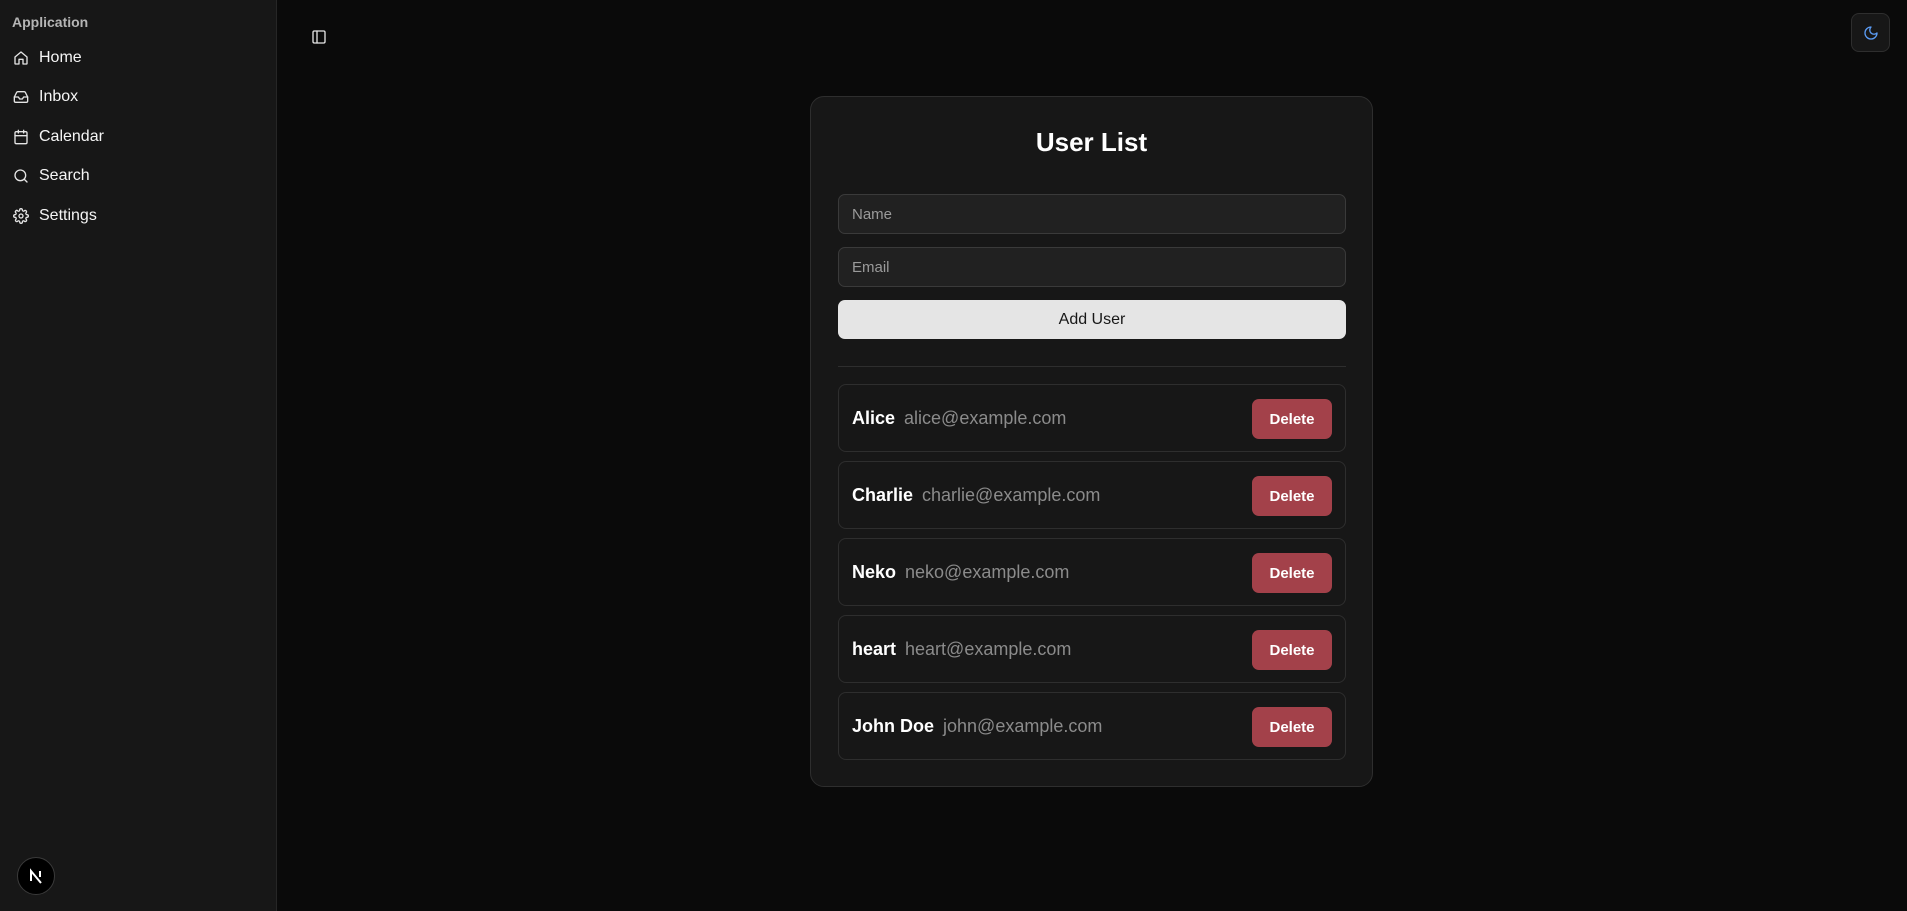  I want to click on sidebar-item-search: Search, so click(138, 177).